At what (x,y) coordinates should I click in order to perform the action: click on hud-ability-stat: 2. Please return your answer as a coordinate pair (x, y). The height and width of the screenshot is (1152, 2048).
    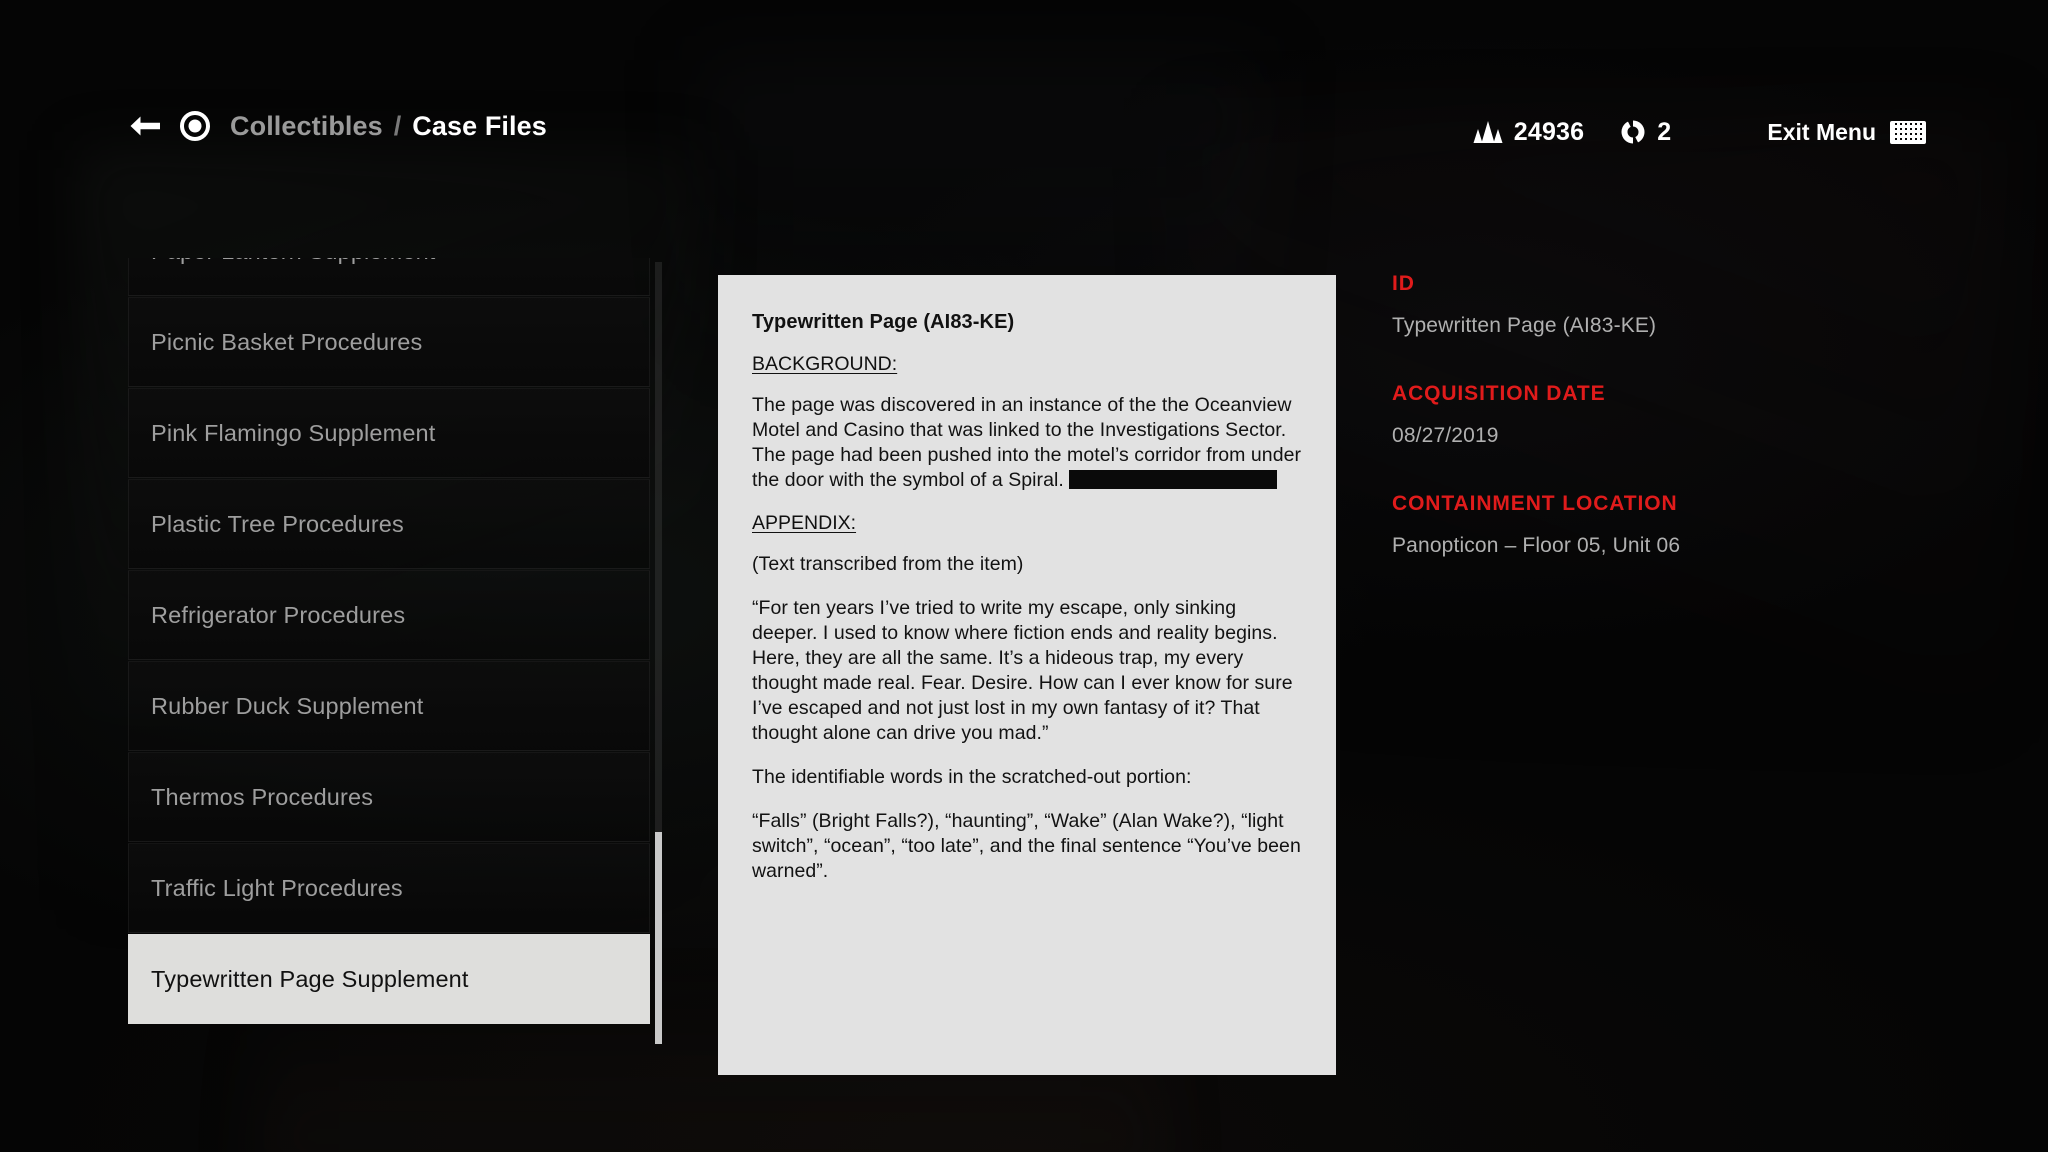
    Looking at the image, I should click on (1645, 132).